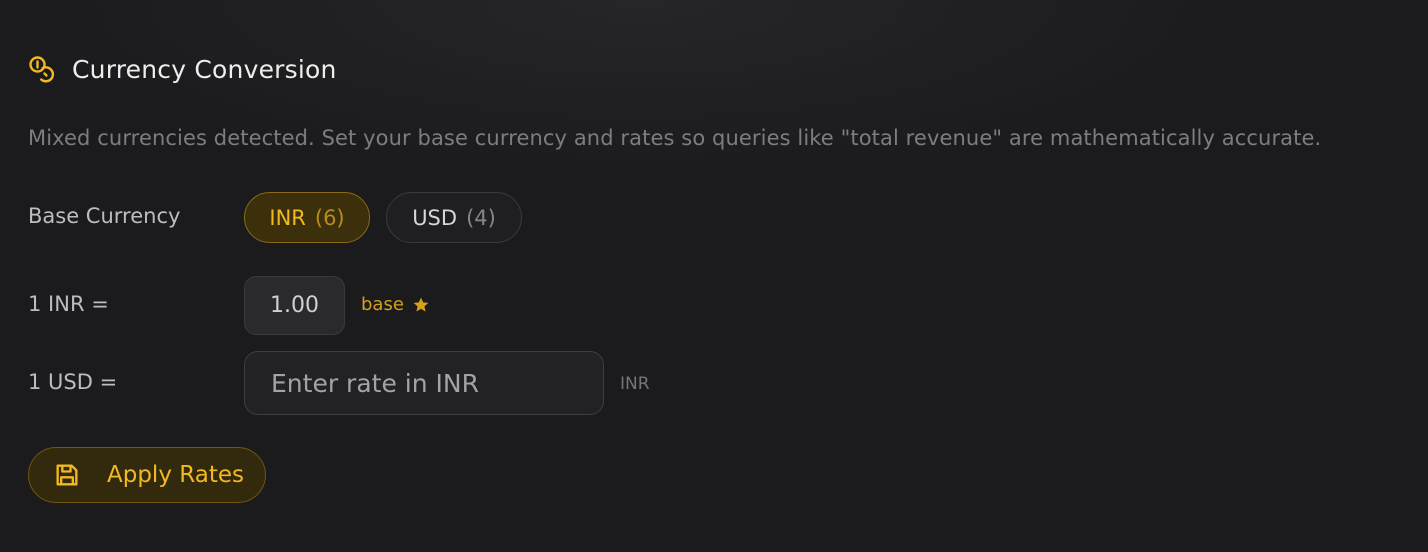 The width and height of the screenshot is (1428, 552). I want to click on chip-code: USD, so click(435, 217).